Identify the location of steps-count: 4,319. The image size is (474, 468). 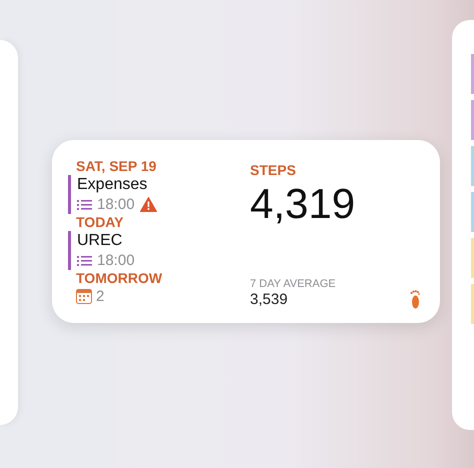
(303, 204).